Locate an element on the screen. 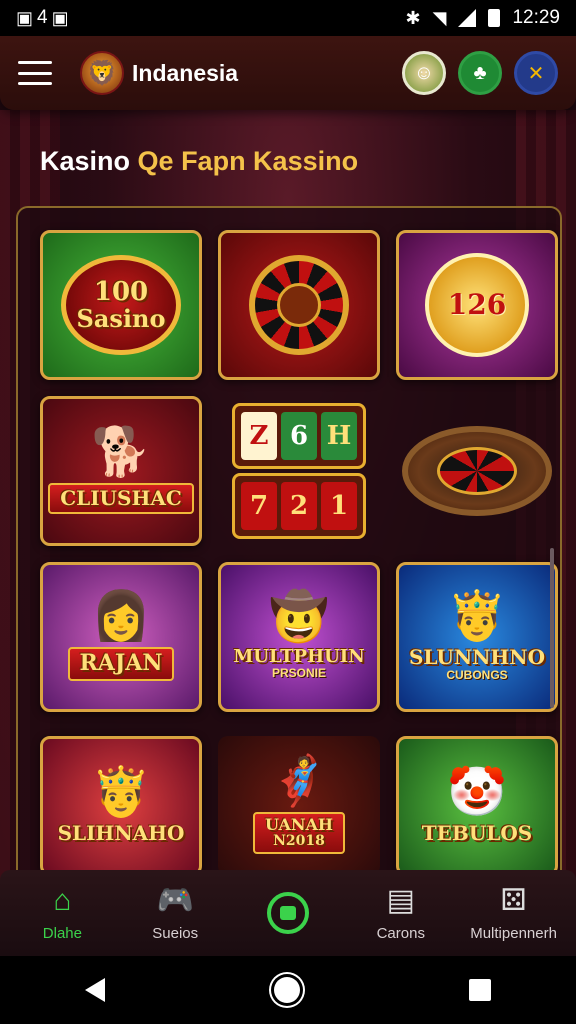 This screenshot has width=576, height=1024. game-subtitle: CUBONGS is located at coordinates (477, 674).